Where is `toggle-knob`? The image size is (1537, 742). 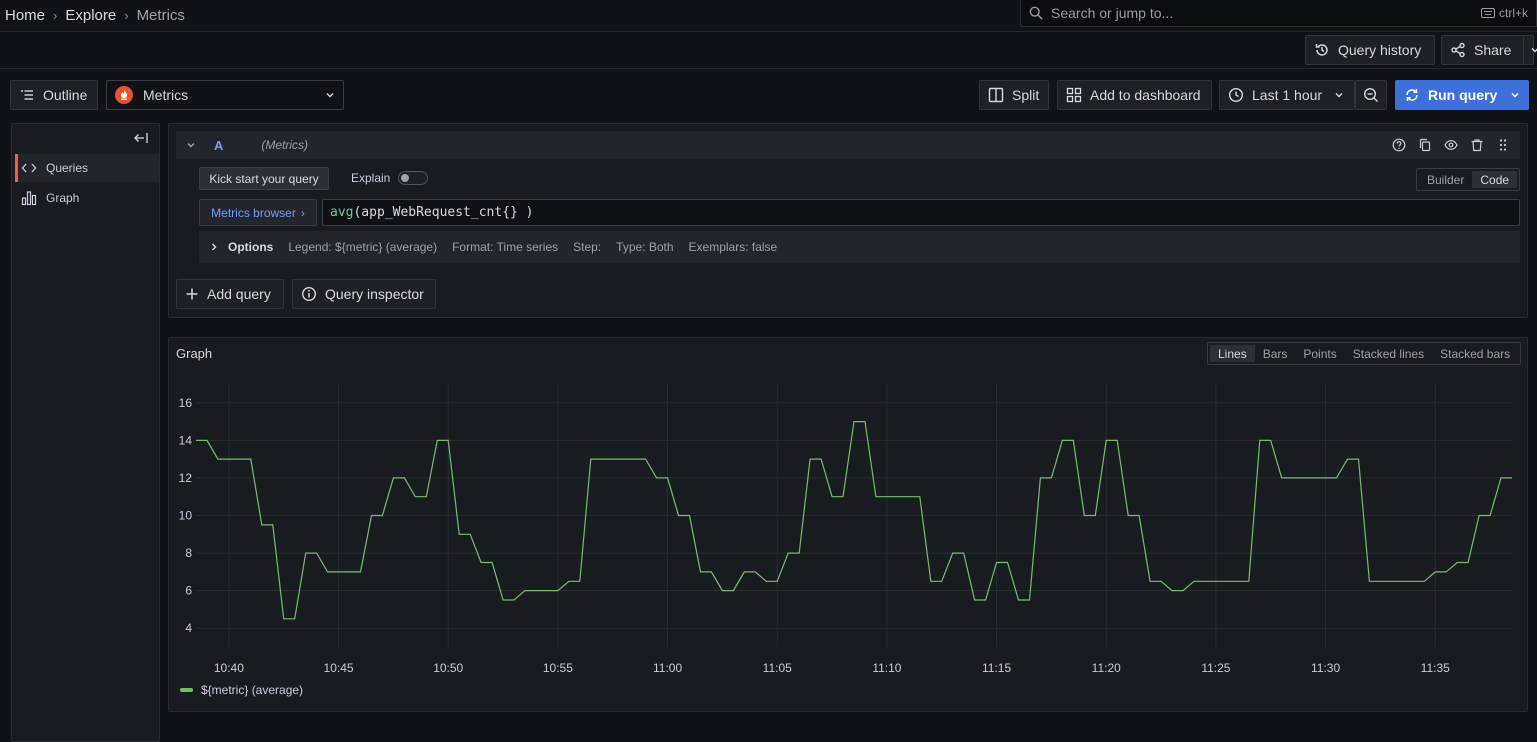
toggle-knob is located at coordinates (405, 178).